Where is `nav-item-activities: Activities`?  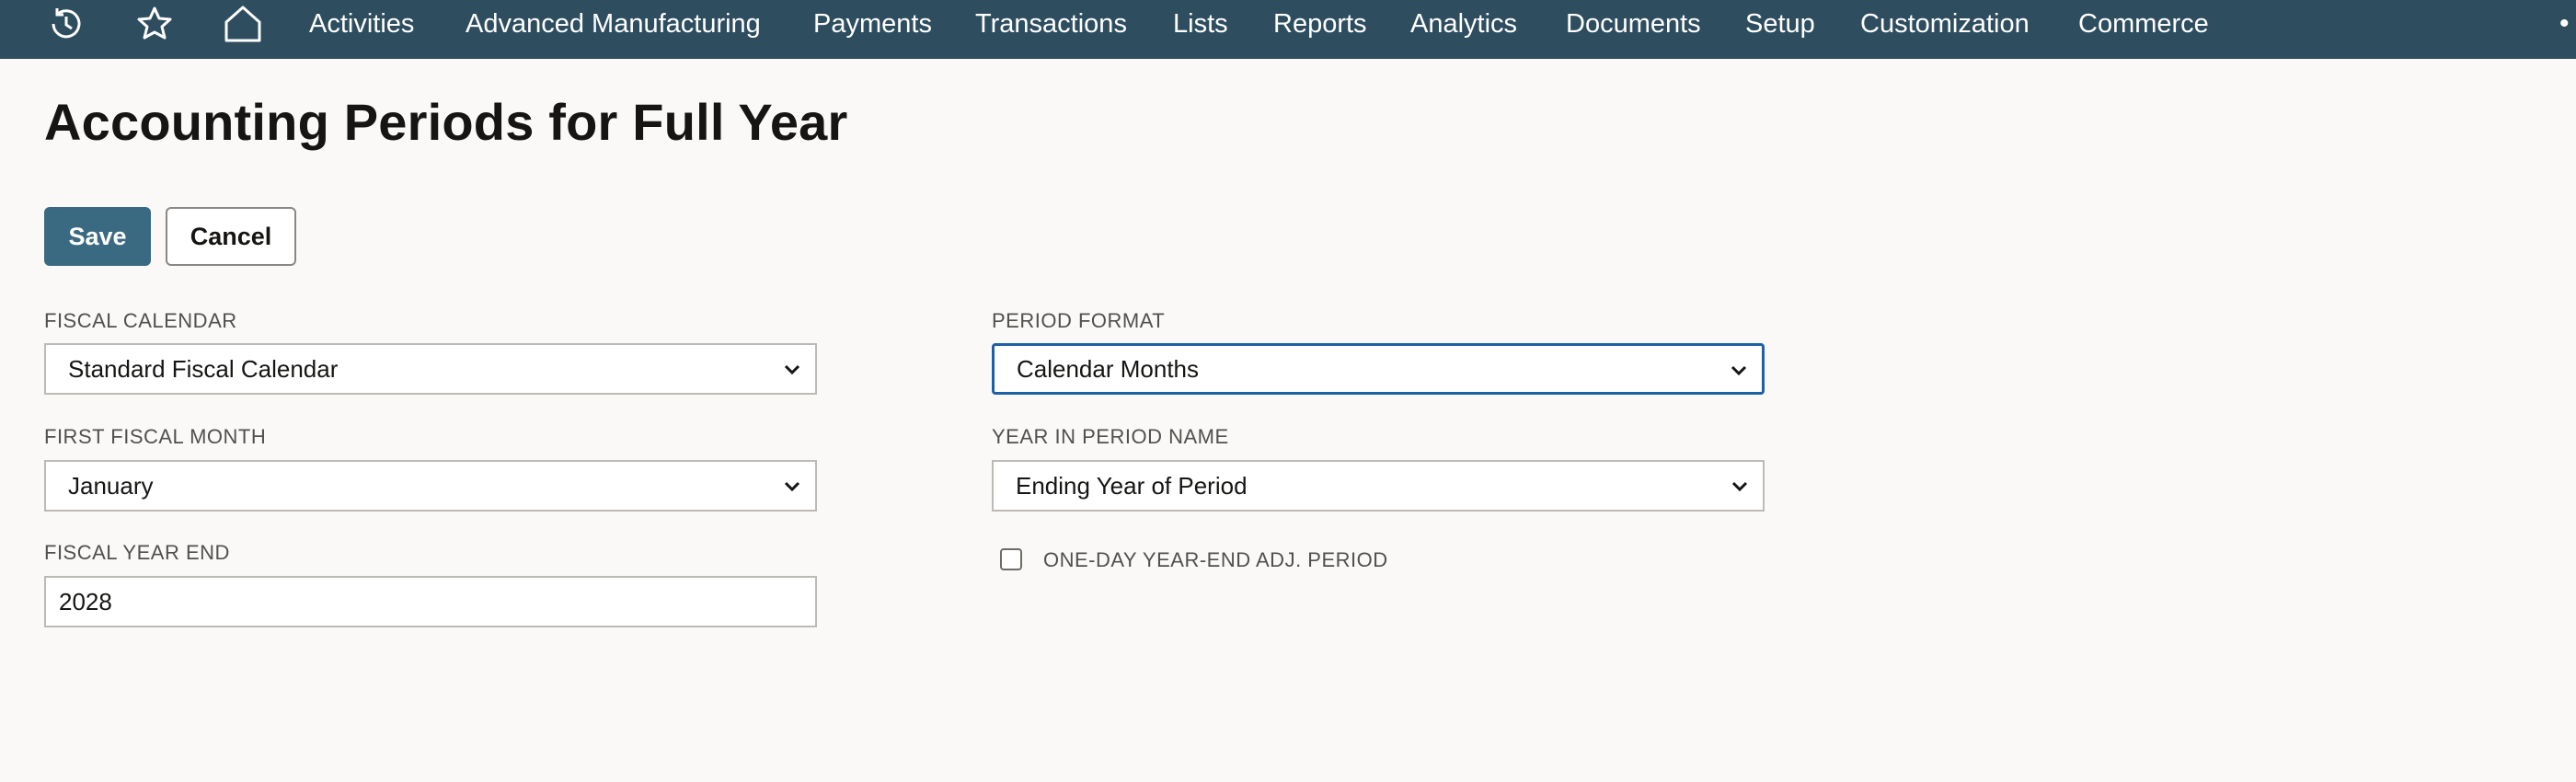
nav-item-activities: Activities is located at coordinates (361, 23).